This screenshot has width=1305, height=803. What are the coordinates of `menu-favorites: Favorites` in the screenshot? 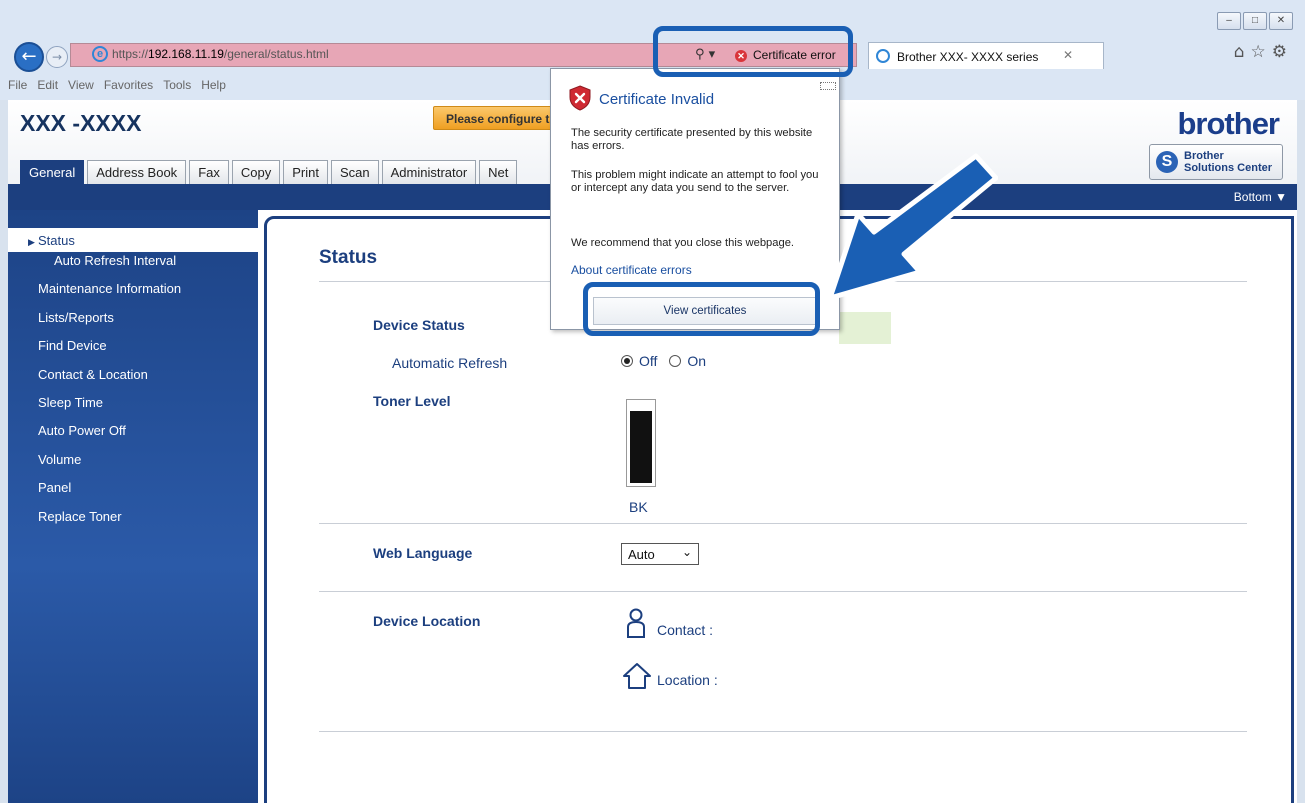 It's located at (128, 85).